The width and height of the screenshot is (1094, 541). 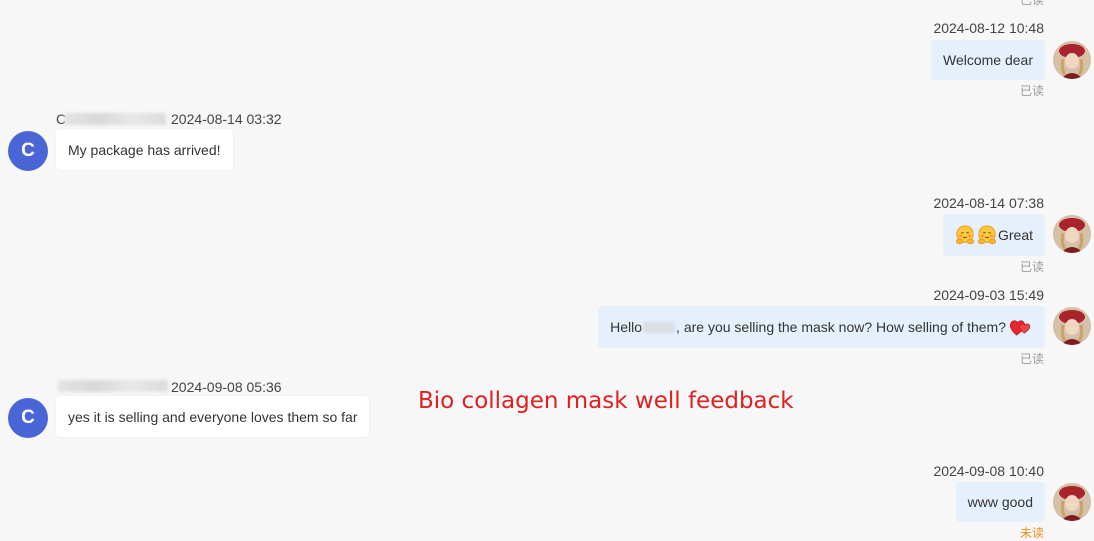 What do you see at coordinates (226, 387) in the screenshot?
I see `message-timestamp: 2024-09-08 05:36` at bounding box center [226, 387].